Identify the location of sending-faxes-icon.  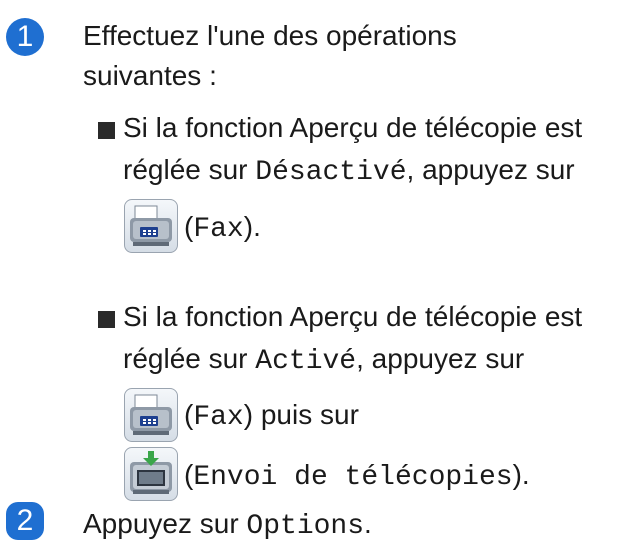
(151, 474).